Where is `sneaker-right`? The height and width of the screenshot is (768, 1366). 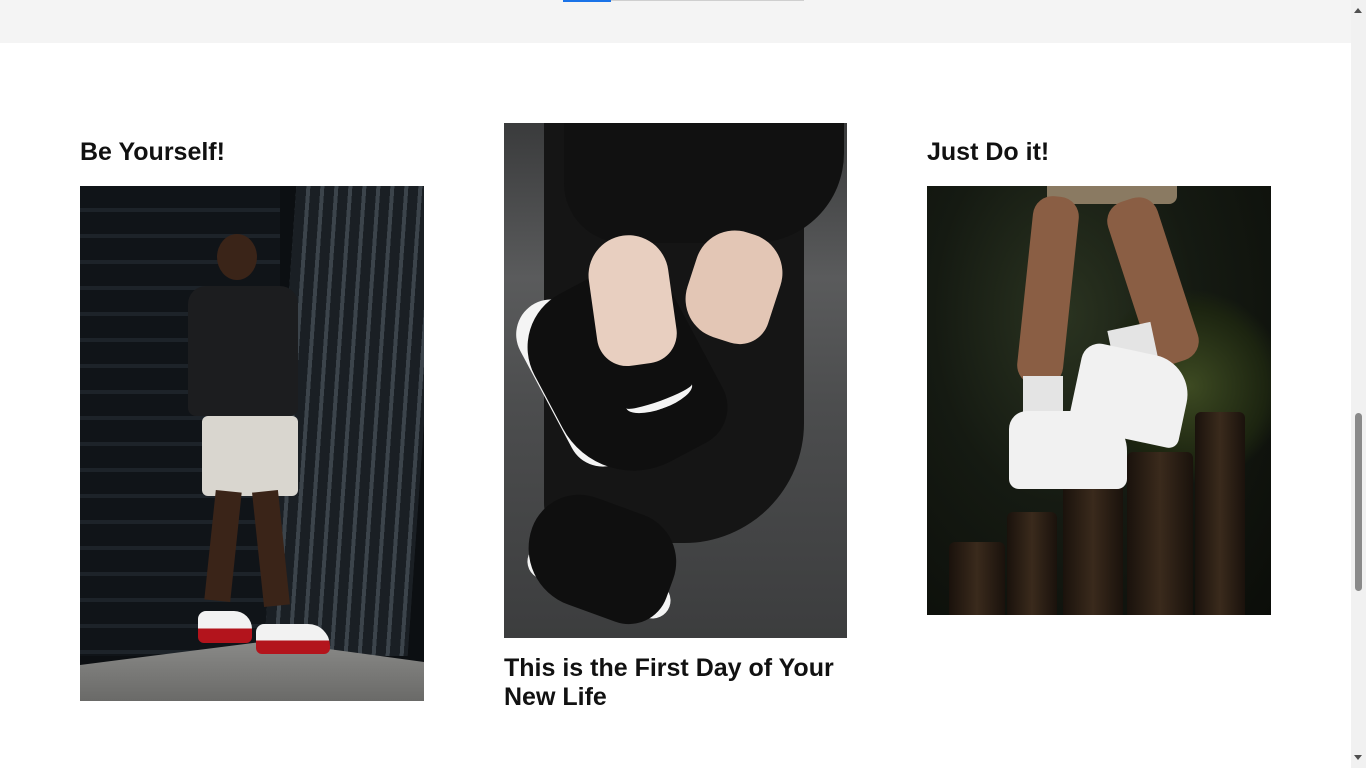 sneaker-right is located at coordinates (293, 639).